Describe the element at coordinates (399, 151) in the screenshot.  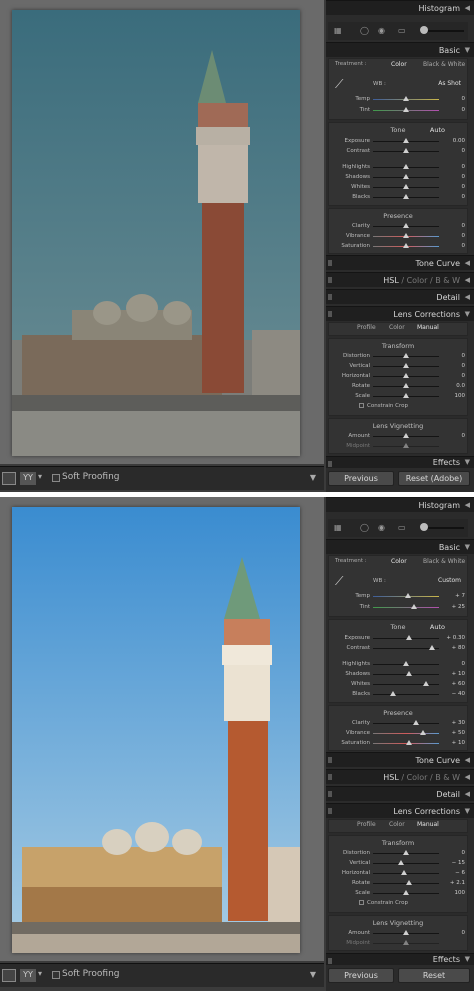
I see `contrast-slider: Contrast 0` at that location.